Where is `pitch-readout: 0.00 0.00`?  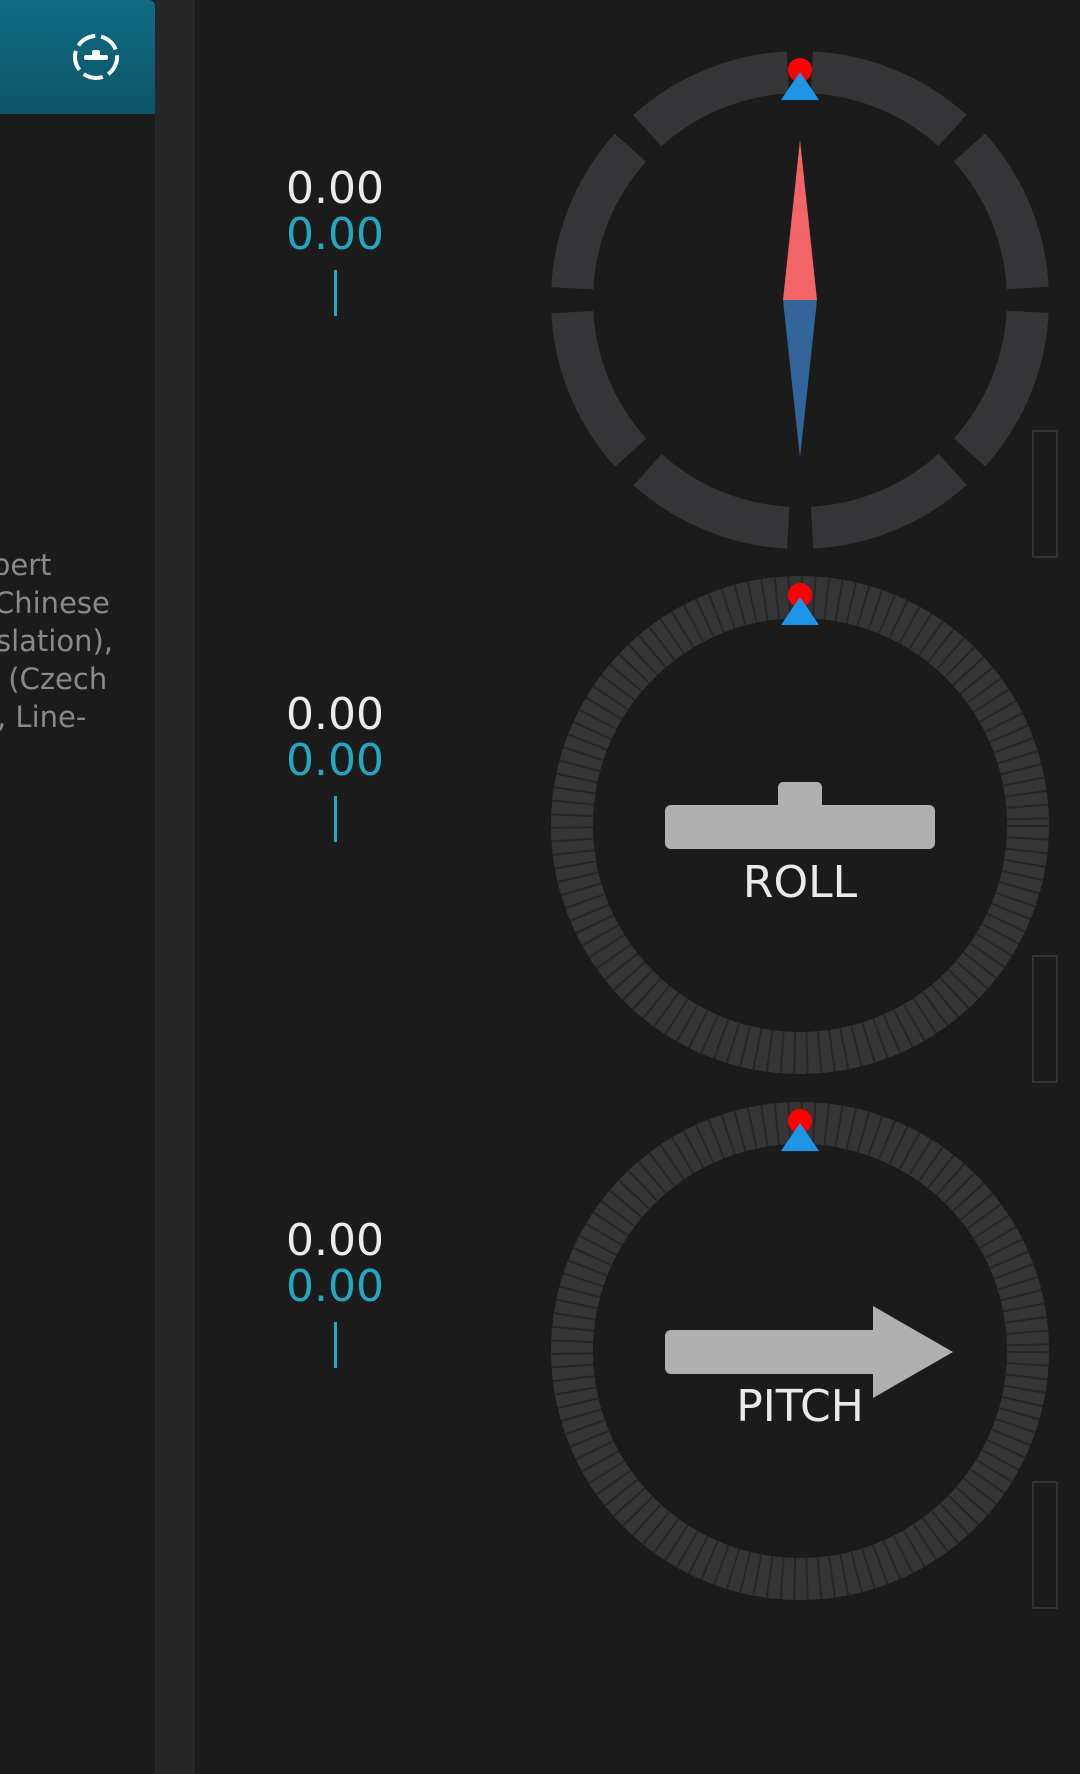 pitch-readout: 0.00 0.00 is located at coordinates (335, 1293).